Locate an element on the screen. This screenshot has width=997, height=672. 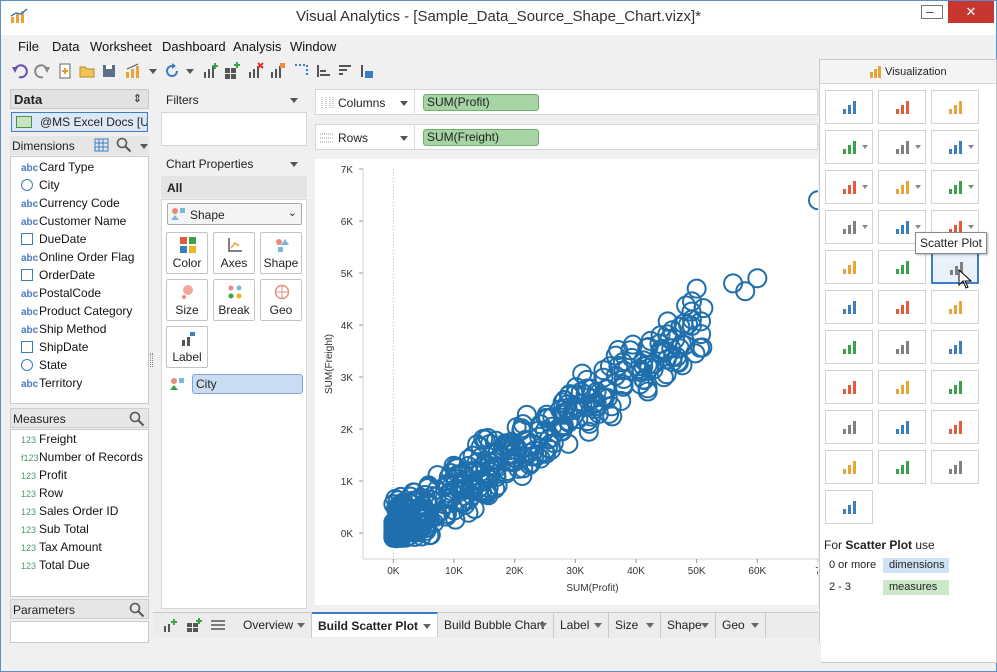
chart-properties-menu-icon is located at coordinates (294, 164).